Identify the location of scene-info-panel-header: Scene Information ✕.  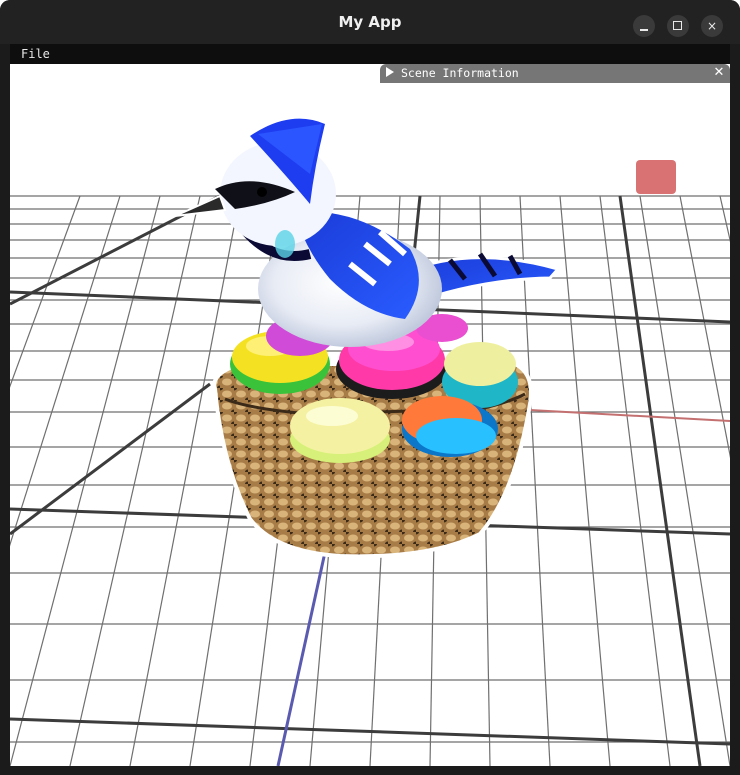
(555, 73).